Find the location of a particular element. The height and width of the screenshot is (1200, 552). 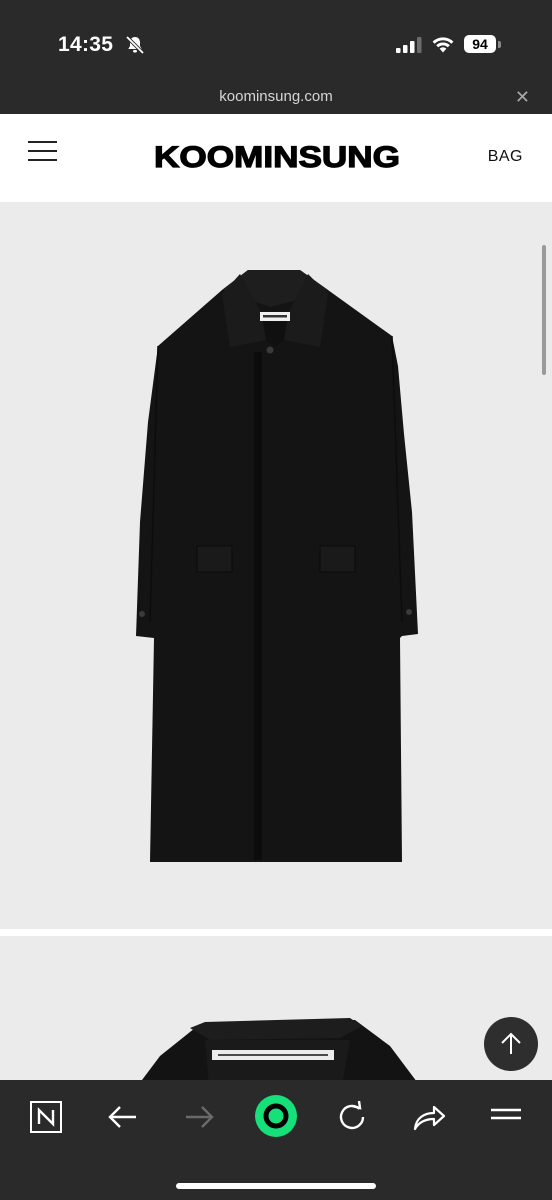

share-icon is located at coordinates (429, 1117).